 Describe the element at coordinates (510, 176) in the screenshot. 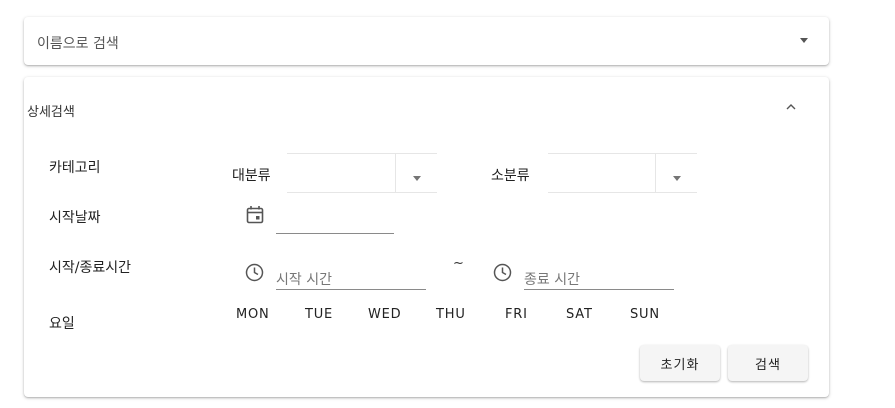

I see `minor-category-label: 소분류` at that location.